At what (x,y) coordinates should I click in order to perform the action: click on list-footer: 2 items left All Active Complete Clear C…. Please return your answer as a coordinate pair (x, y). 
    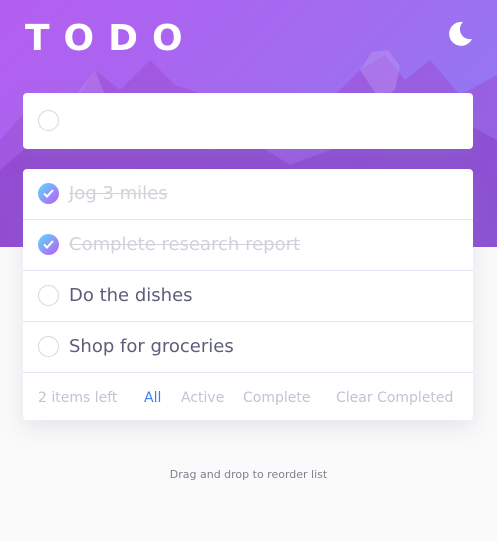
    Looking at the image, I should click on (248, 396).